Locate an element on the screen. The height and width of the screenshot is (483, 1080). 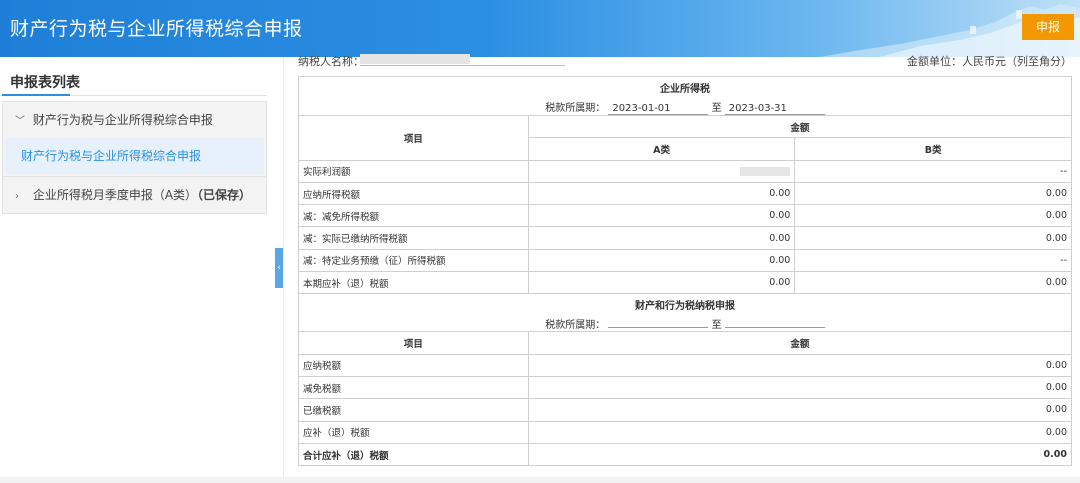
cit-section-title: 企业所得税 is located at coordinates (685, 89).